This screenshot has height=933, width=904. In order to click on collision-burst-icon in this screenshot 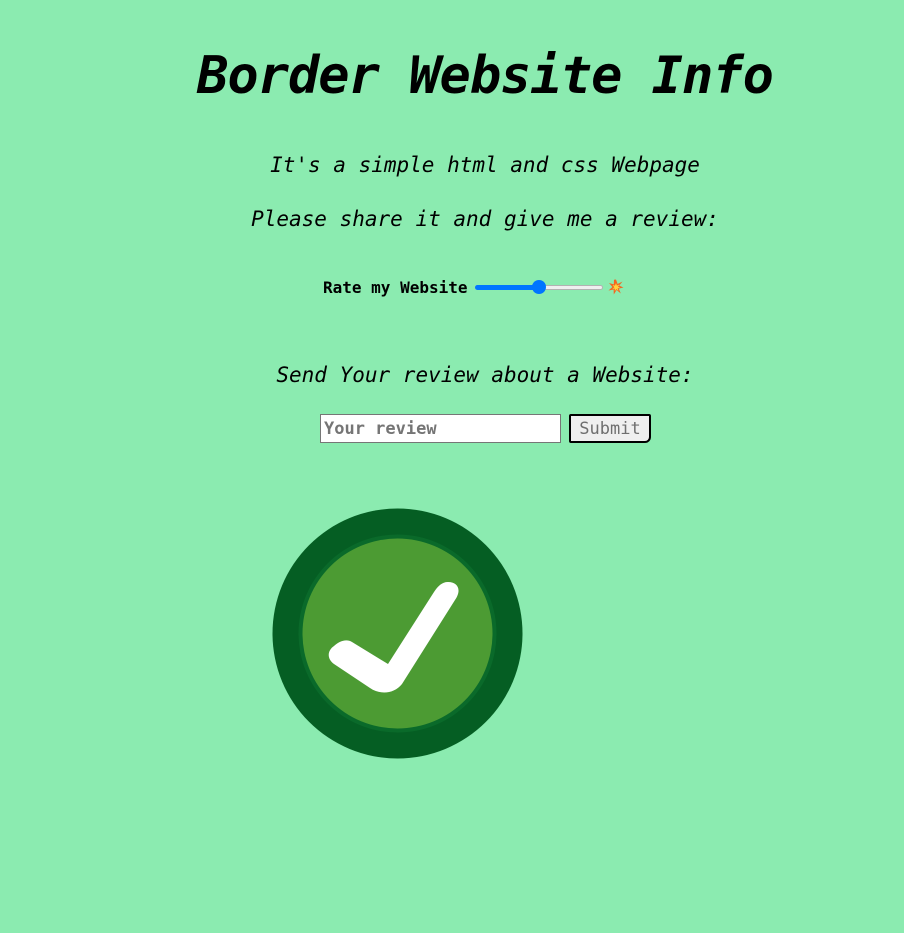, I will do `click(615, 287)`.